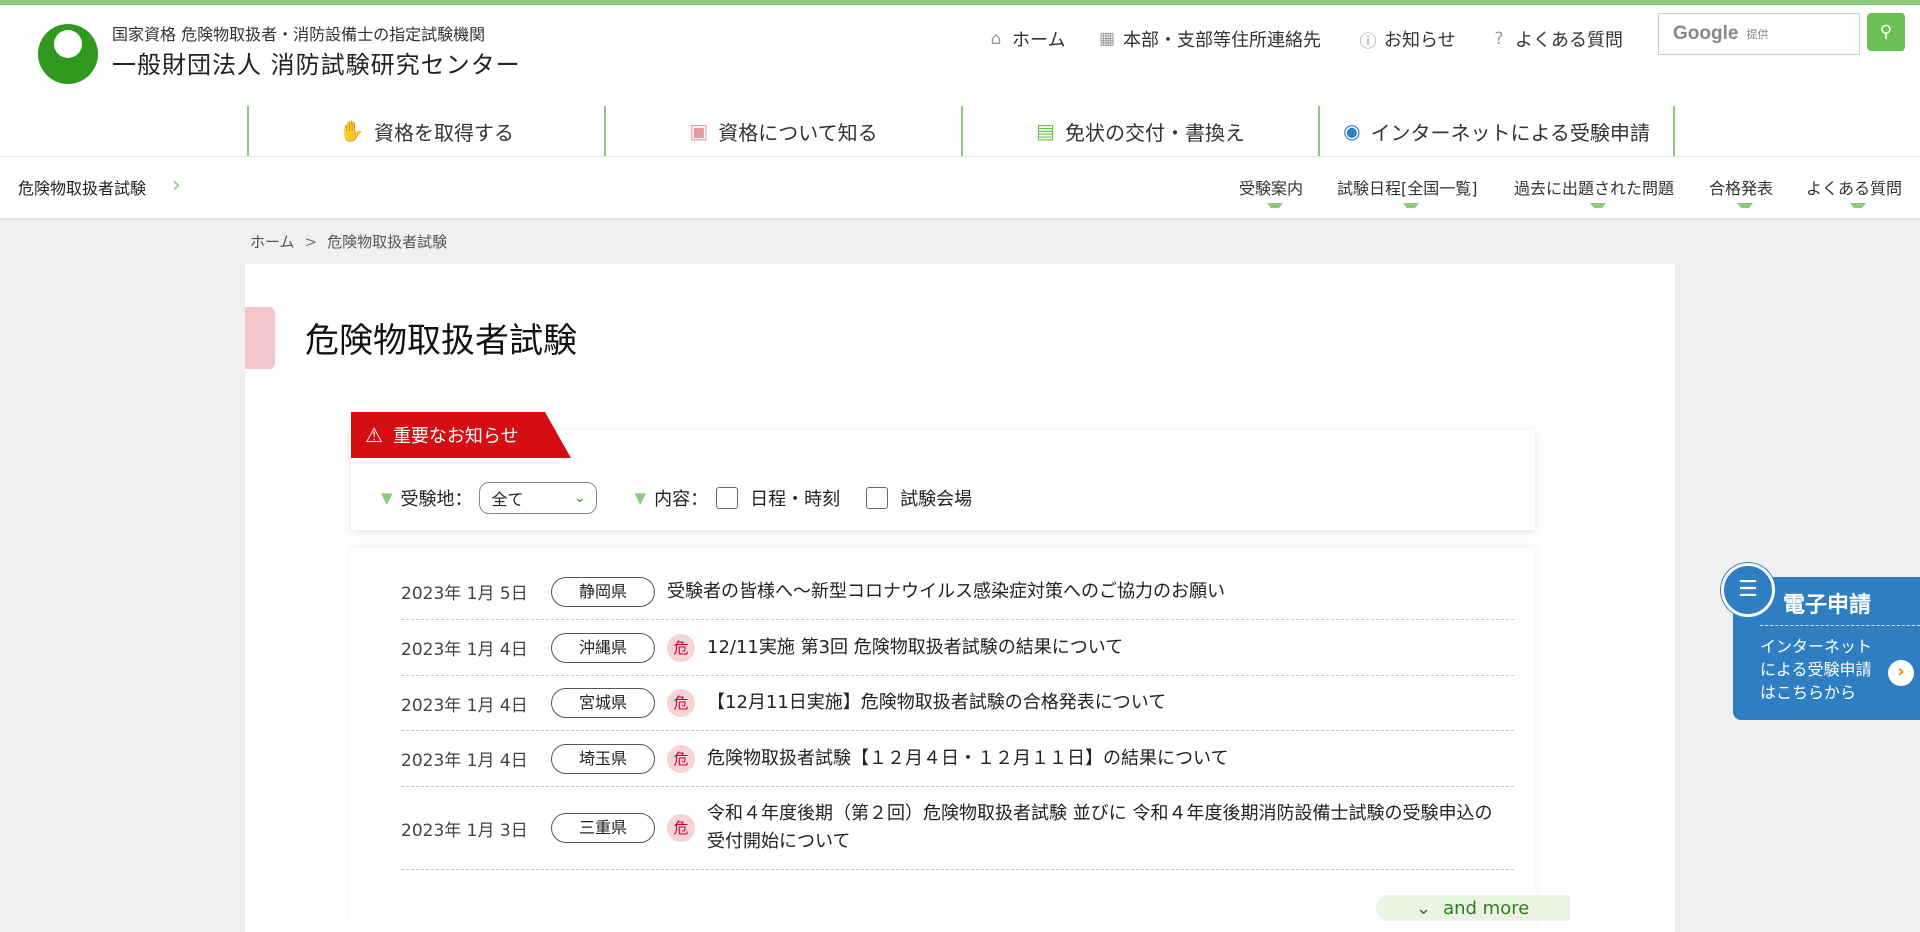 The height and width of the screenshot is (932, 1920). Describe the element at coordinates (1045, 131) in the screenshot. I see `id-card-icon: ▤` at that location.